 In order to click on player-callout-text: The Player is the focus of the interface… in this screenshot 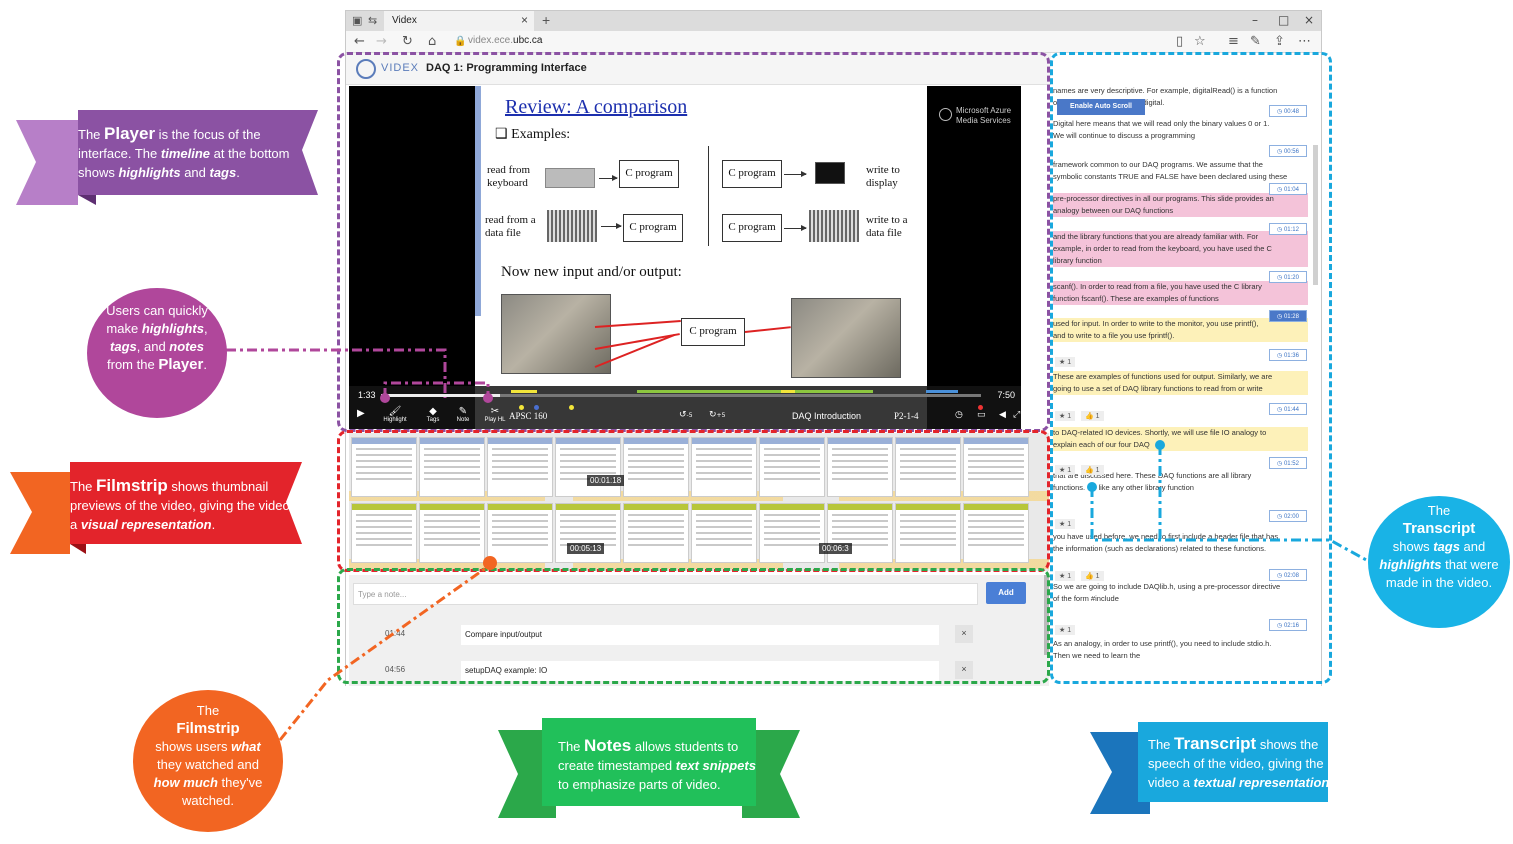, I will do `click(184, 152)`.